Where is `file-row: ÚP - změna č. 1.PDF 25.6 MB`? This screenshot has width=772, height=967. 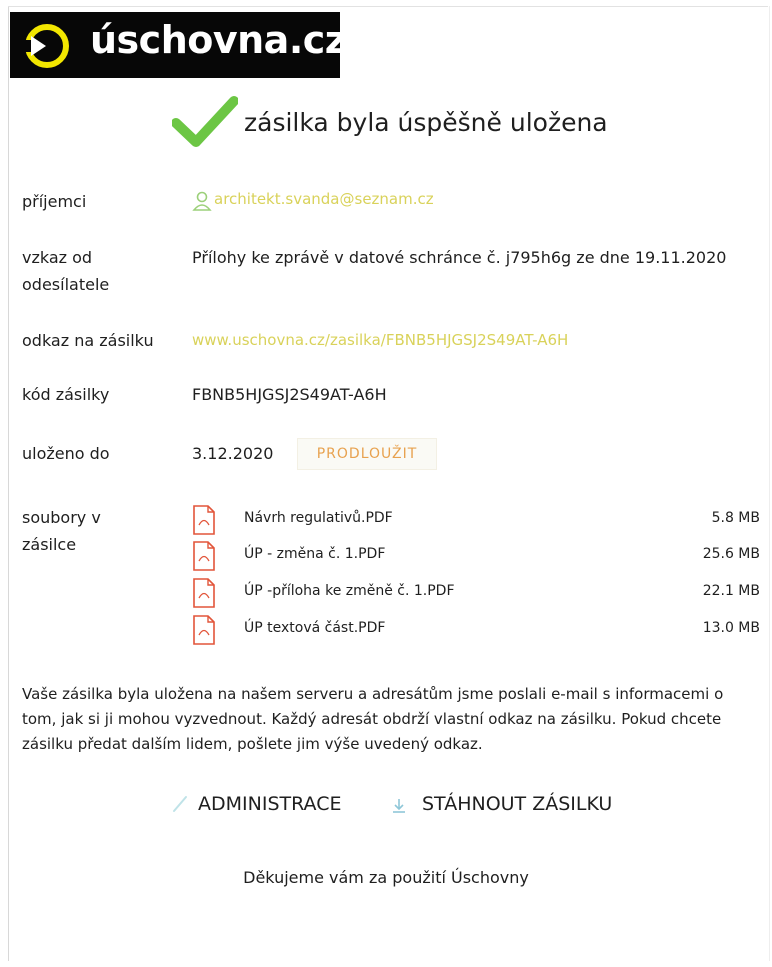 file-row: ÚP - změna č. 1.PDF 25.6 MB is located at coordinates (476, 557).